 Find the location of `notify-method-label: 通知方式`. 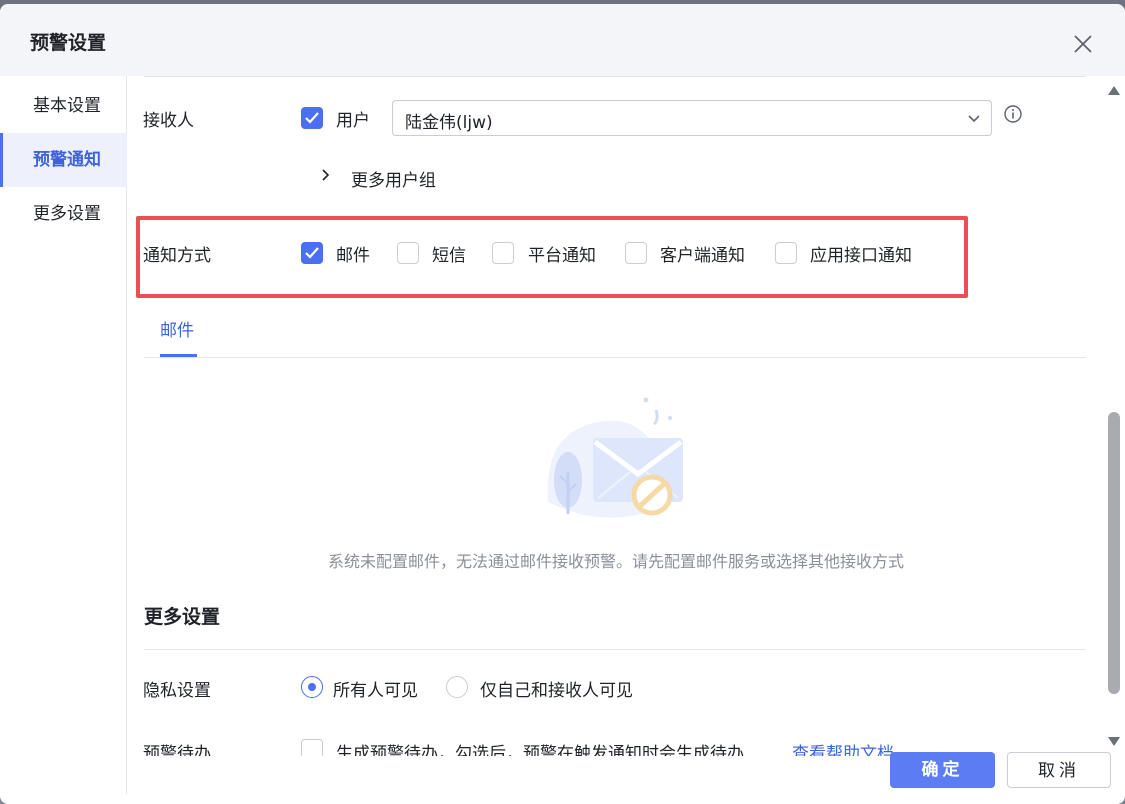

notify-method-label: 通知方式 is located at coordinates (177, 256).